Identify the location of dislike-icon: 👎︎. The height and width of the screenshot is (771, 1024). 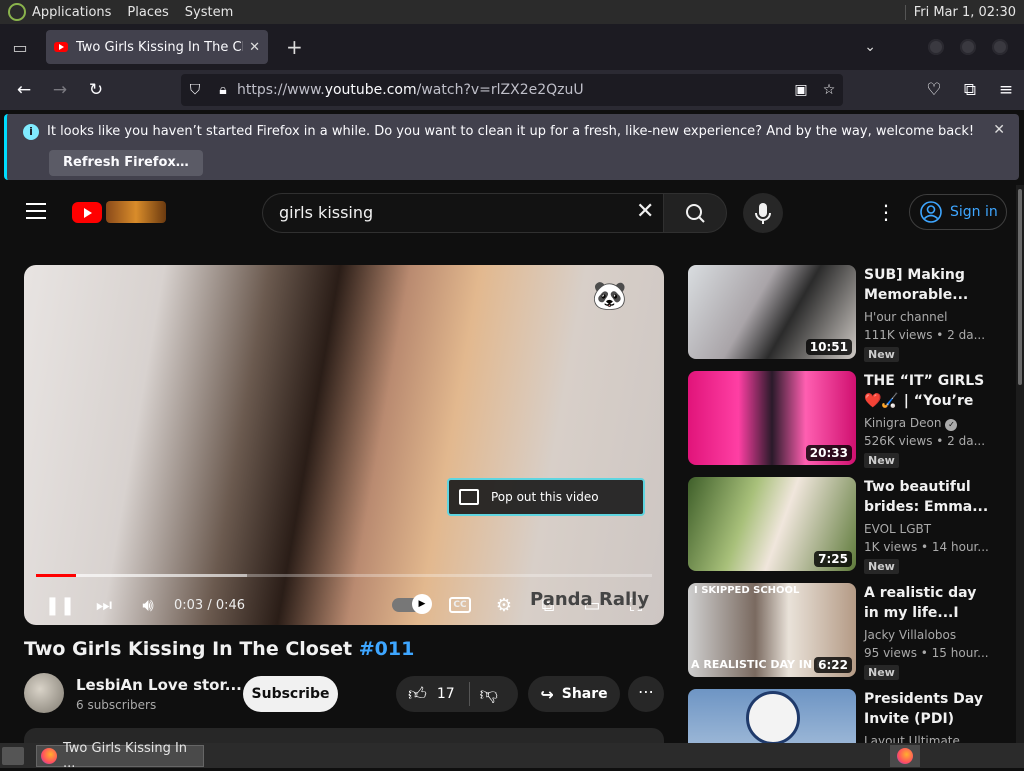
(489, 694).